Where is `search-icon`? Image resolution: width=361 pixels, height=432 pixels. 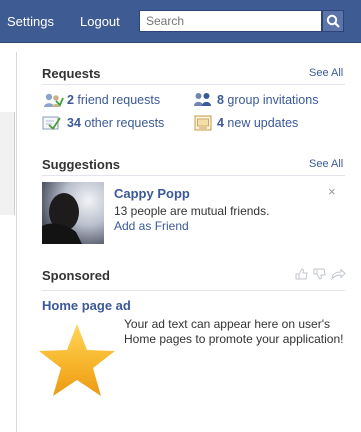
search-icon is located at coordinates (333, 21).